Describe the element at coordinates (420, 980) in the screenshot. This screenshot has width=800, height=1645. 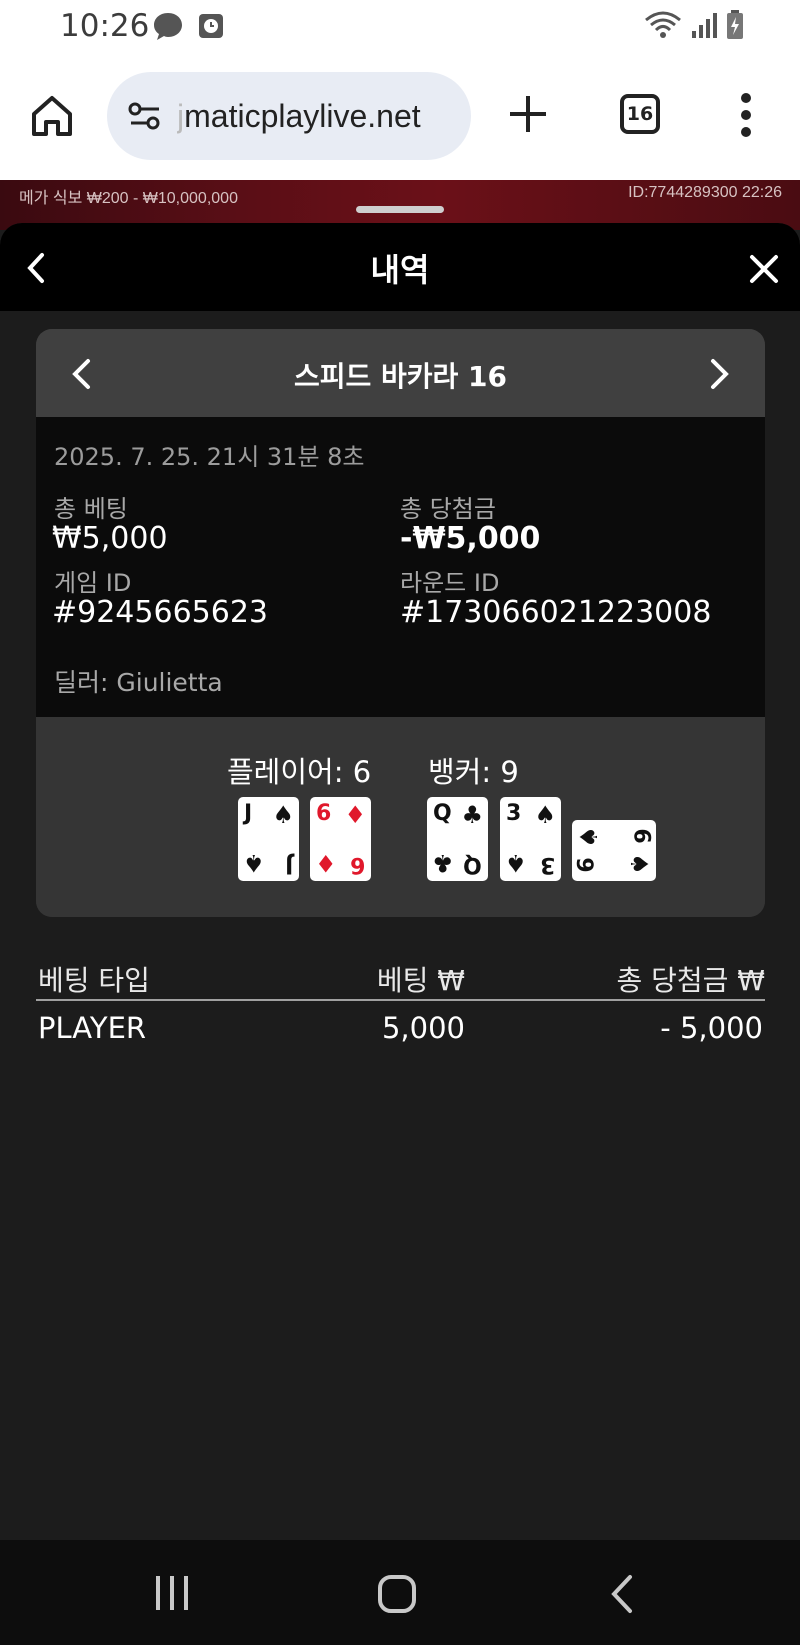
I see `bet-amount-header: 베팅 ₩` at that location.